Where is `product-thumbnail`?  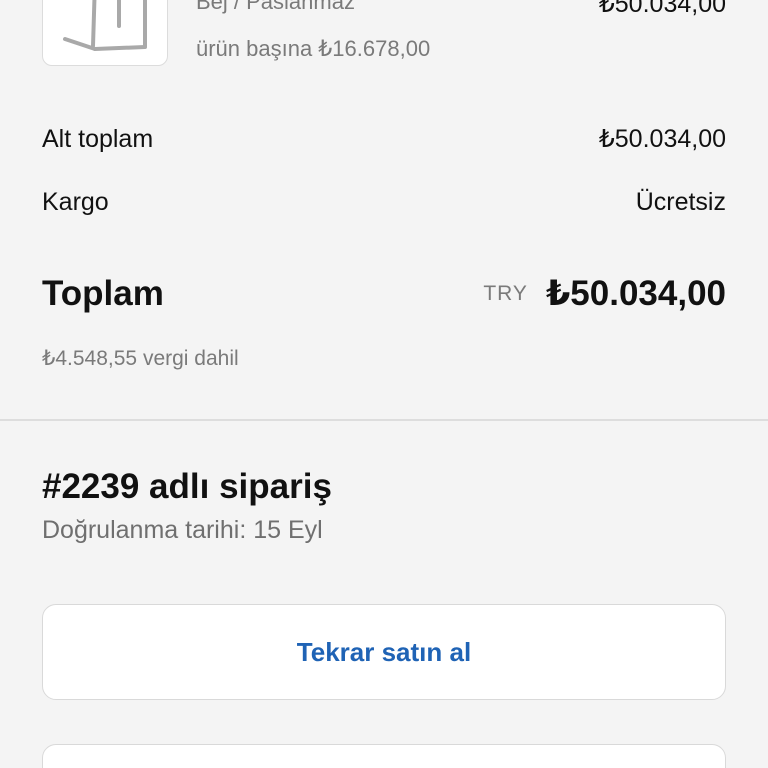
product-thumbnail is located at coordinates (105, 33).